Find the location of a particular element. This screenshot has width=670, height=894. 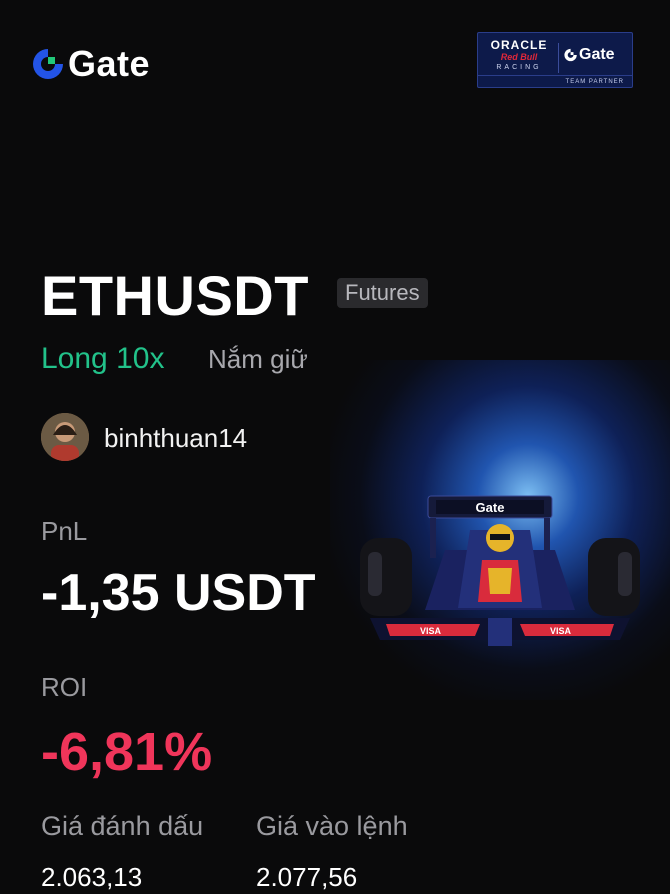

mark-price-label: Giá đánh dấu is located at coordinates (122, 826).